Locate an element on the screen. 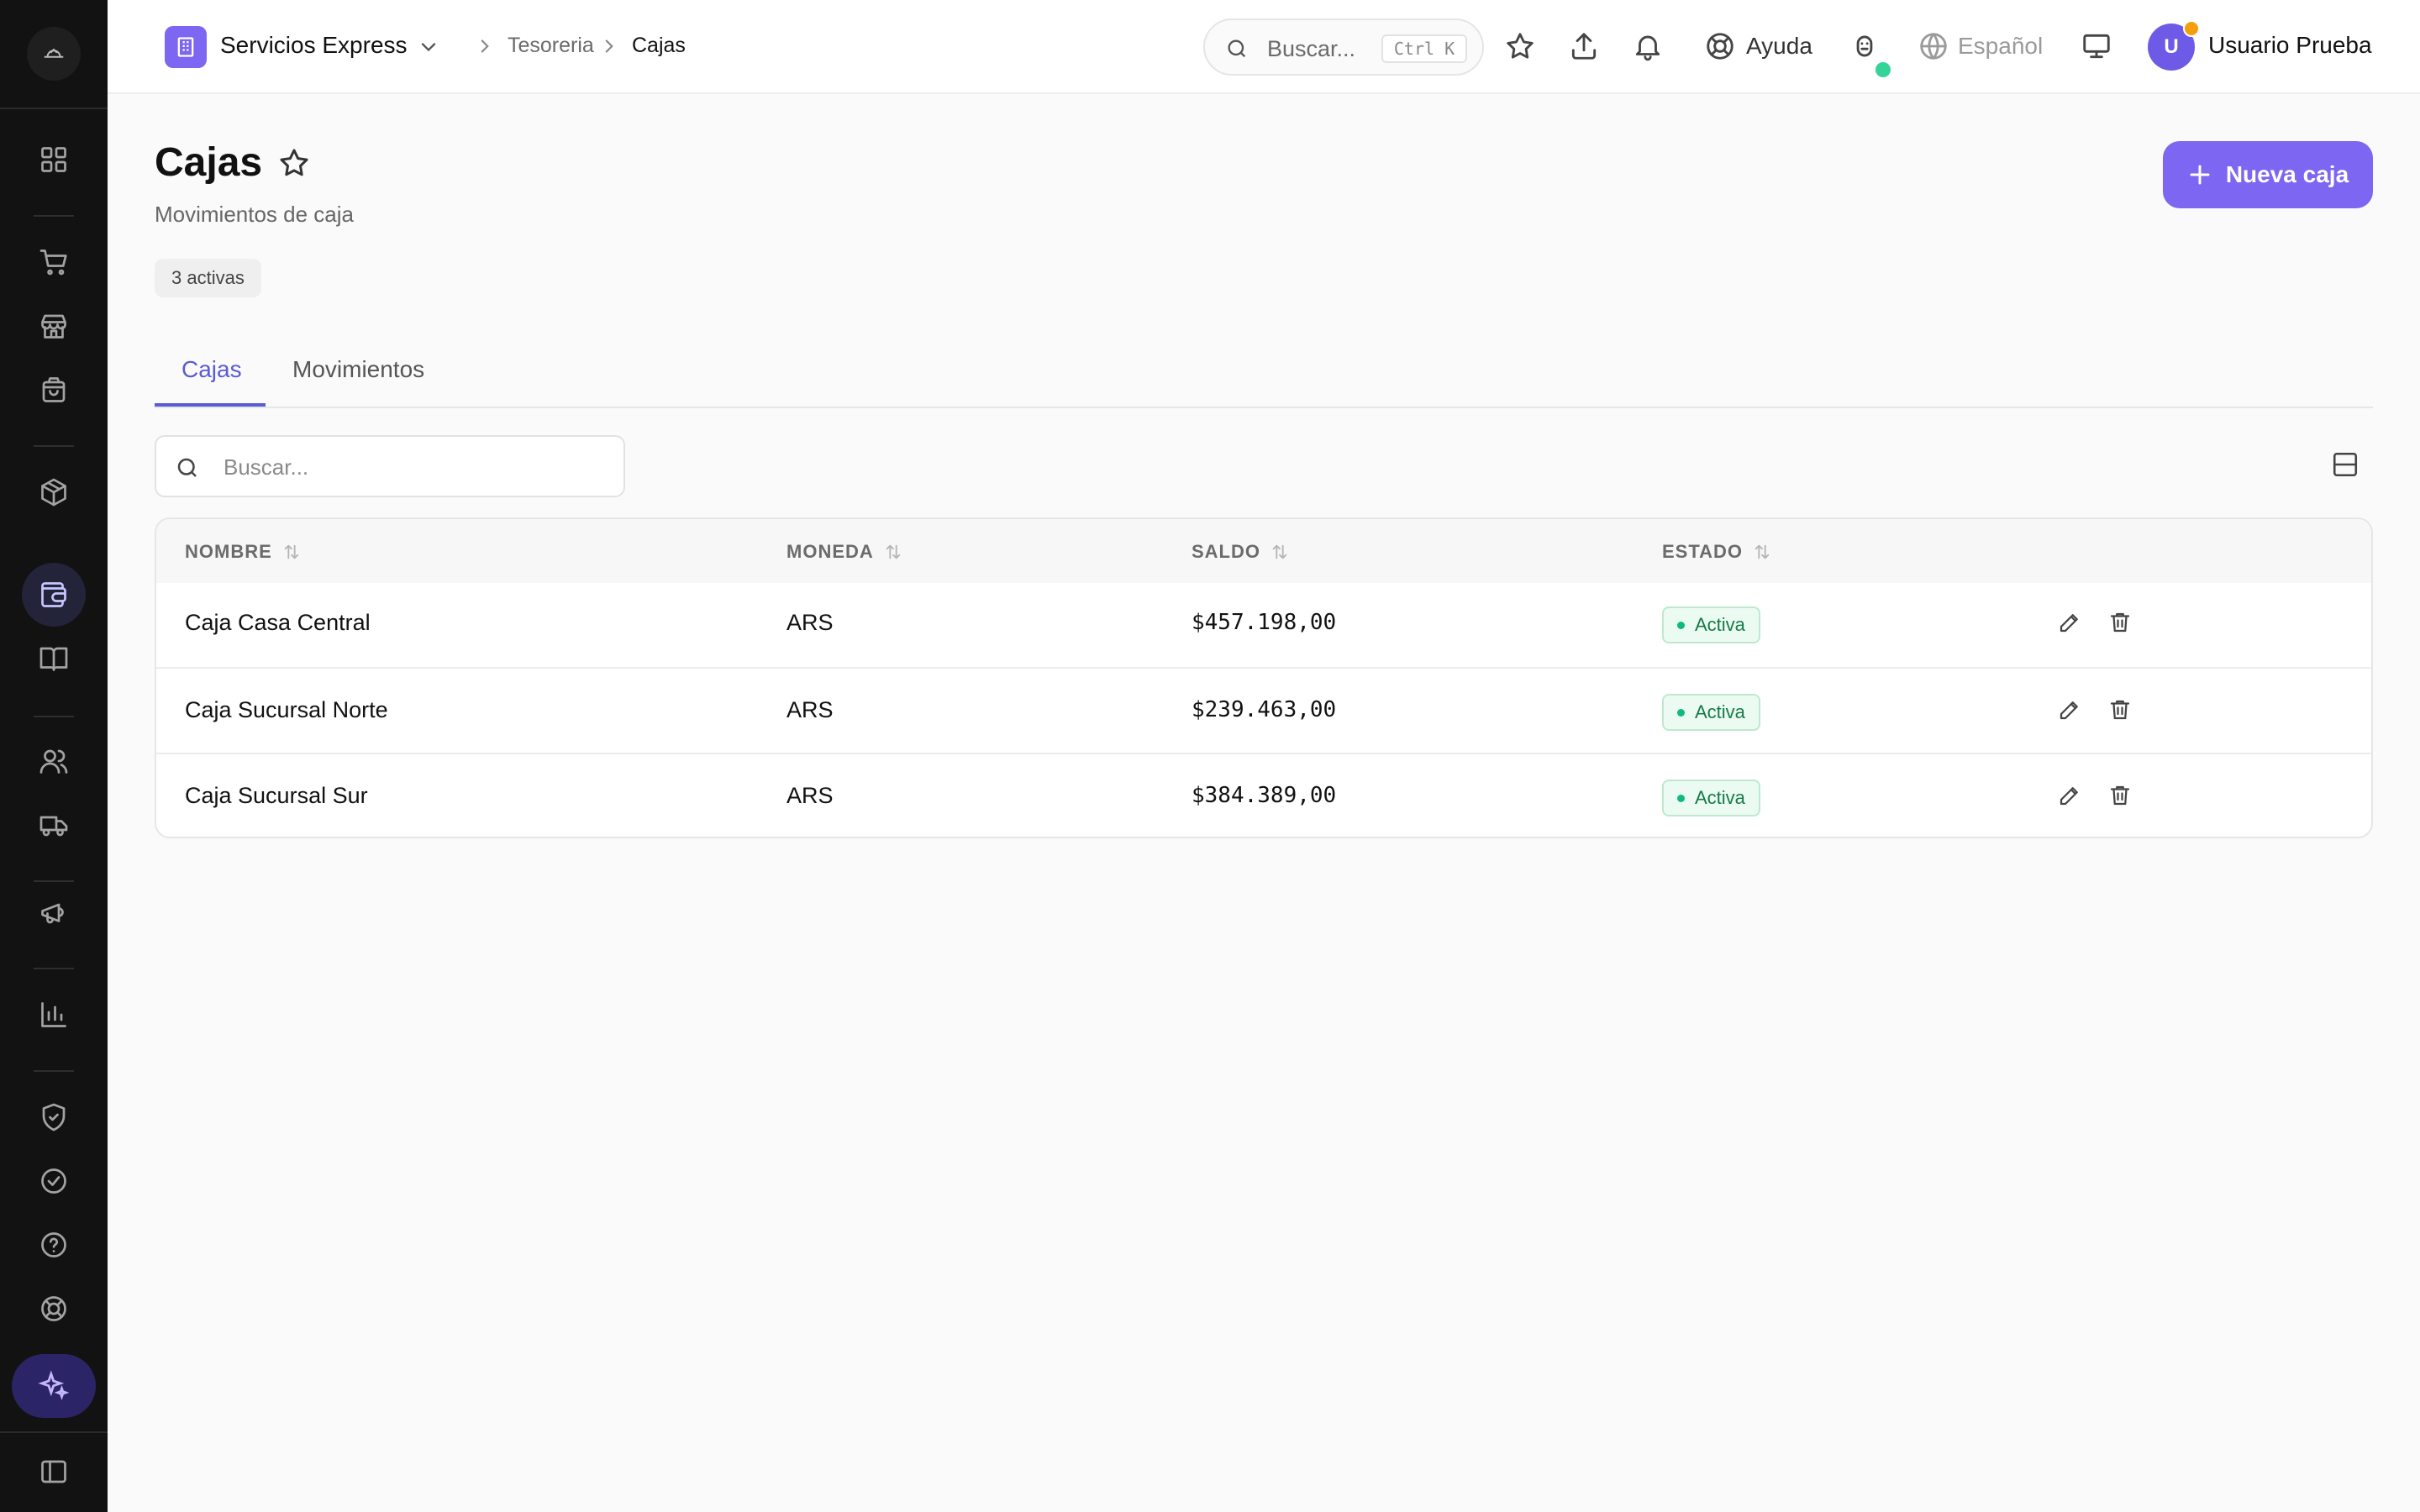 Image resolution: width=2420 pixels, height=1512 pixels. active-tab-indicator is located at coordinates (210, 405).